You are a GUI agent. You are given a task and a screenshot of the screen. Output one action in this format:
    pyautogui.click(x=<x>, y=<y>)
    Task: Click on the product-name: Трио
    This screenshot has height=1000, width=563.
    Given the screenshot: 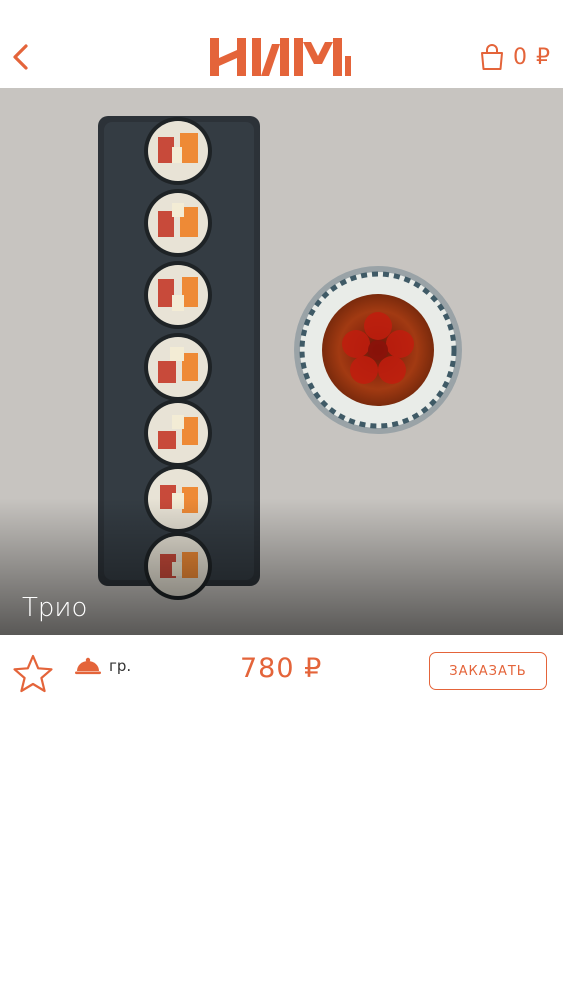 What is the action you would take?
    pyautogui.click(x=55, y=608)
    